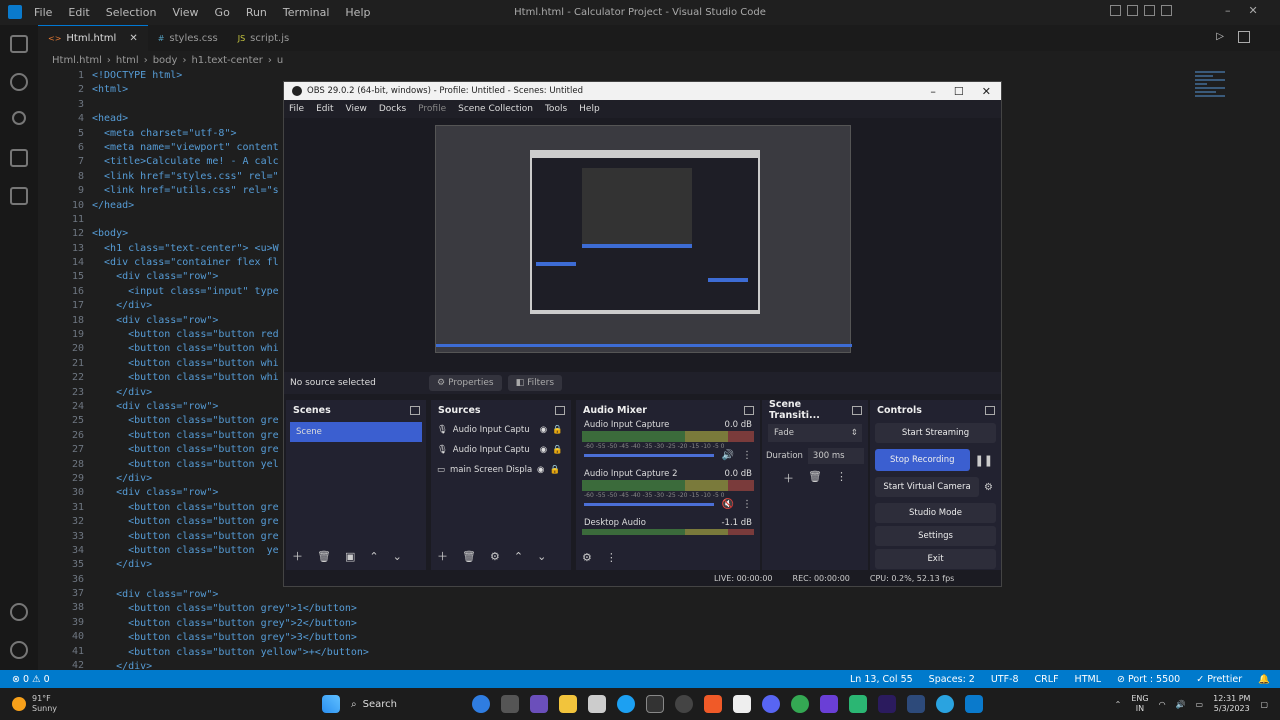 This screenshot has height=720, width=1280. Describe the element at coordinates (1200, 704) in the screenshot. I see `battery-icon: ▭` at that location.